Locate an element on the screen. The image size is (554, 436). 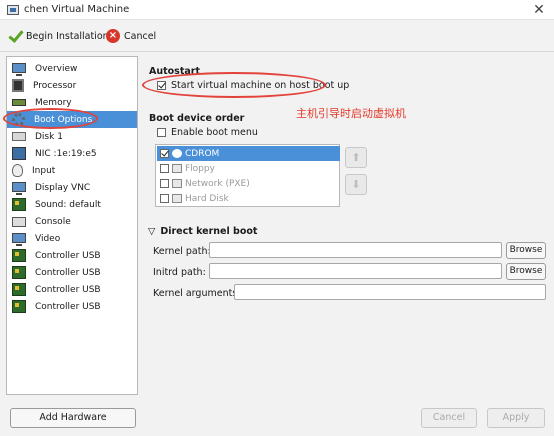
sidebar-item-sound: Sound: default is located at coordinates (72, 204).